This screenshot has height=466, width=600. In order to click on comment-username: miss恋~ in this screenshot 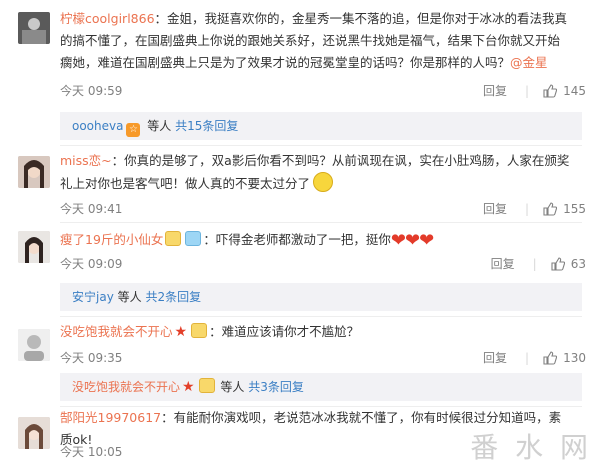, I will do `click(86, 160)`.